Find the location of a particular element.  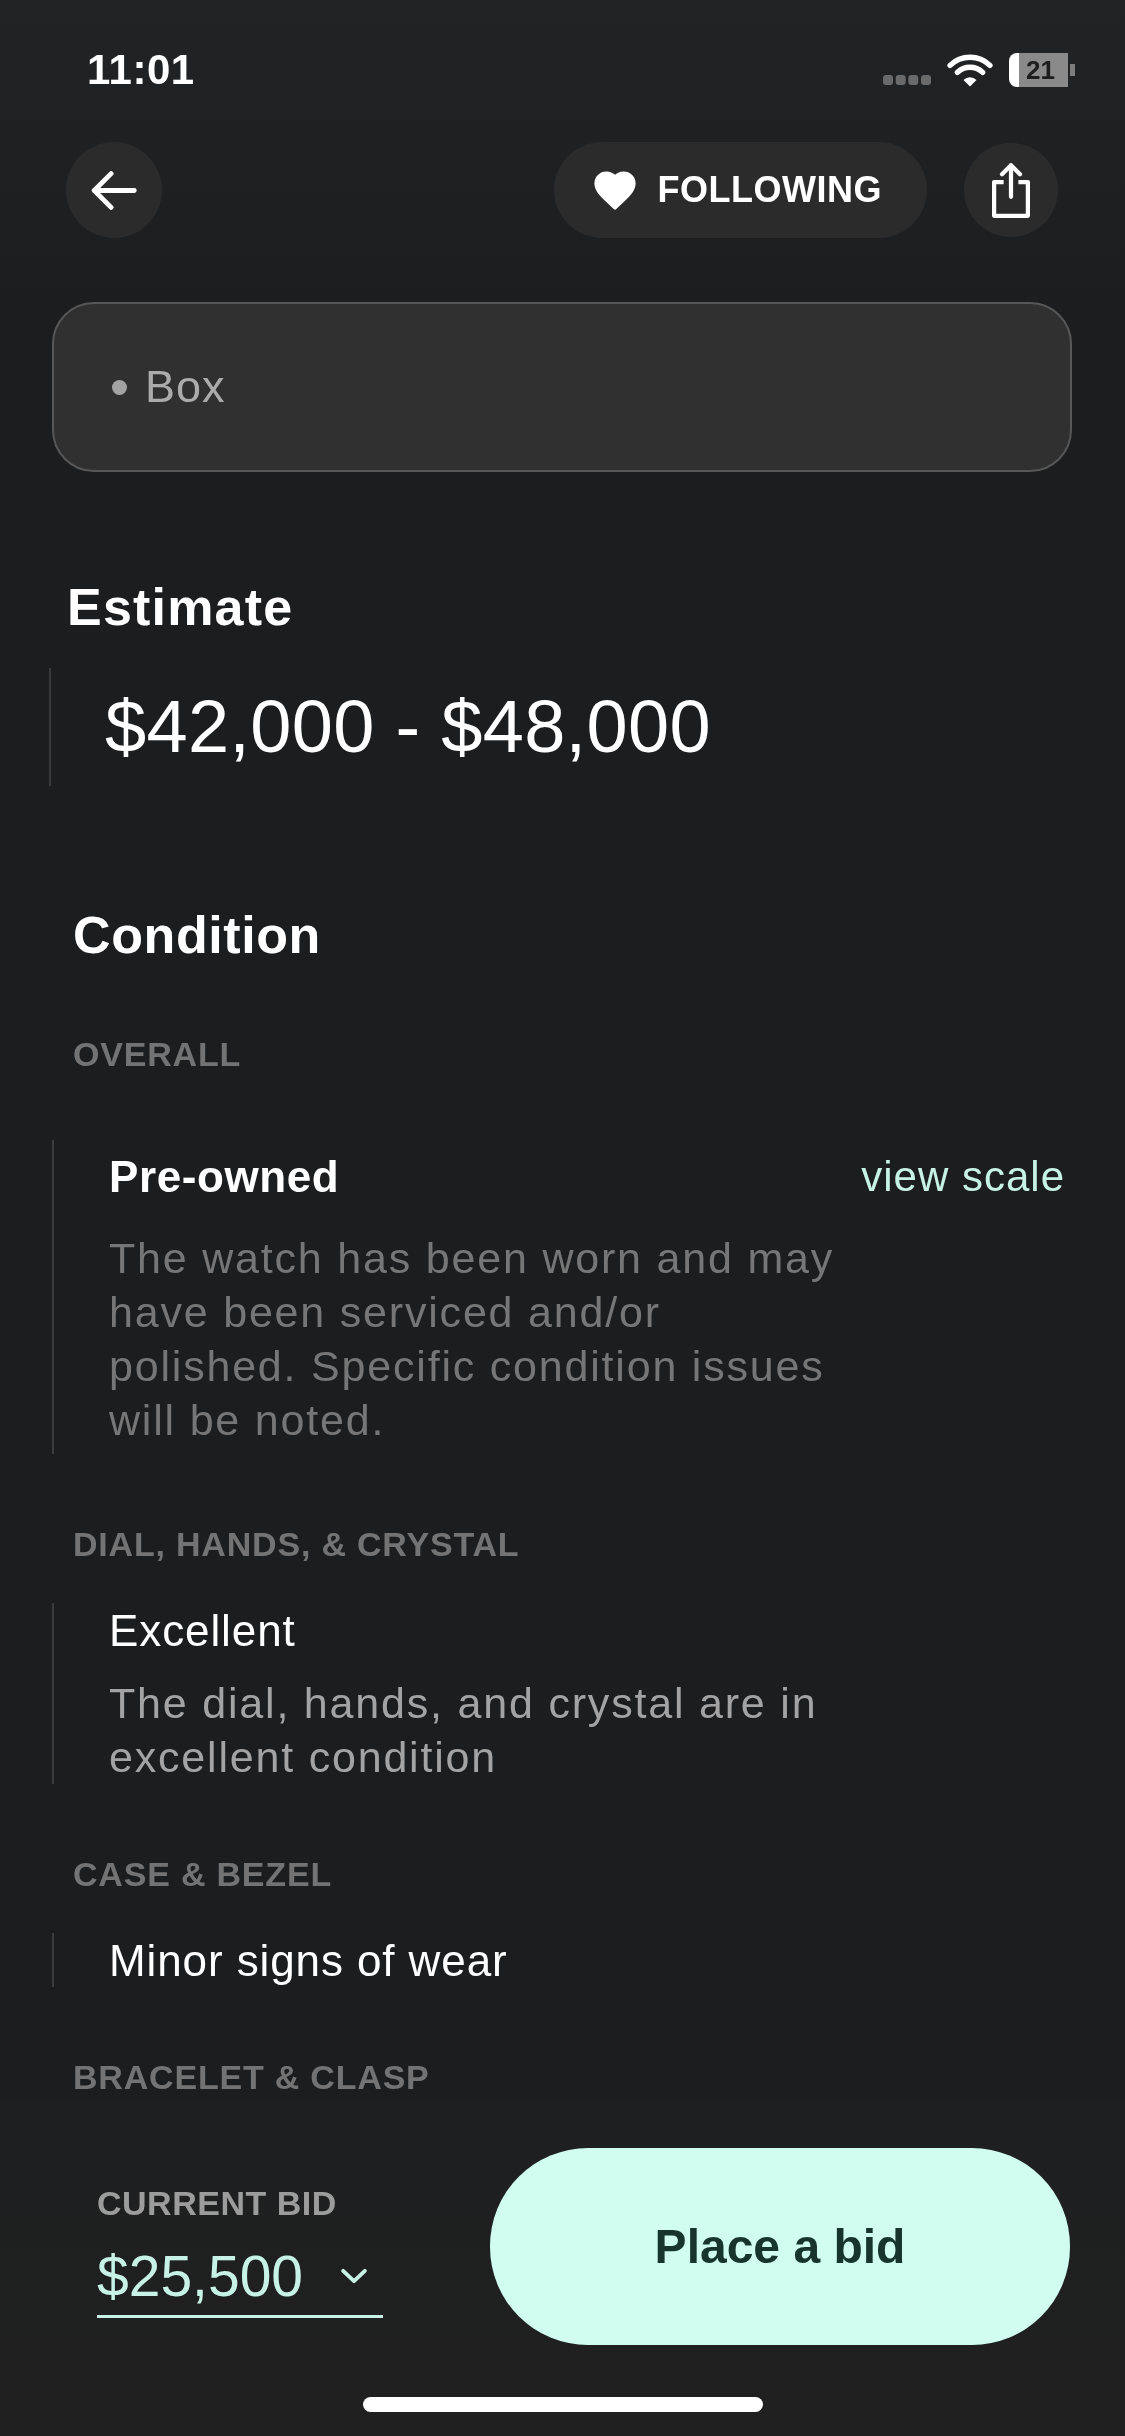

follow-button: FOLLOWING is located at coordinates (740, 190).